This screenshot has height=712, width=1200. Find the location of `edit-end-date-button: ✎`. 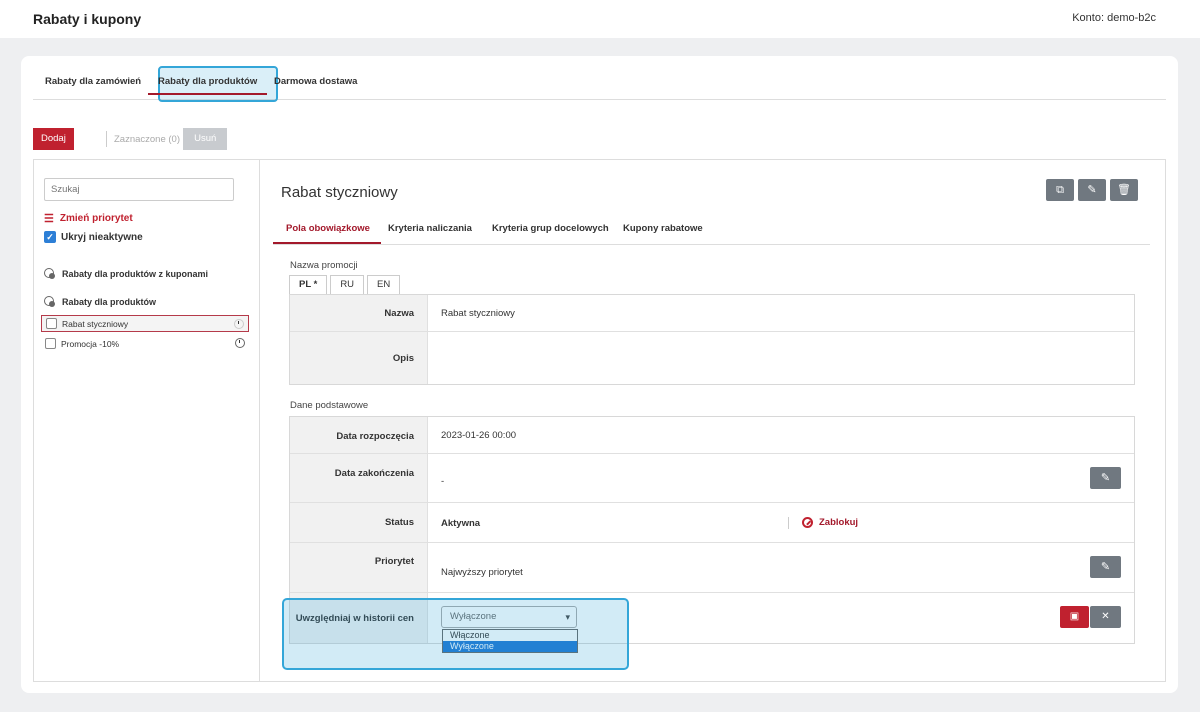

edit-end-date-button: ✎ is located at coordinates (1105, 478).